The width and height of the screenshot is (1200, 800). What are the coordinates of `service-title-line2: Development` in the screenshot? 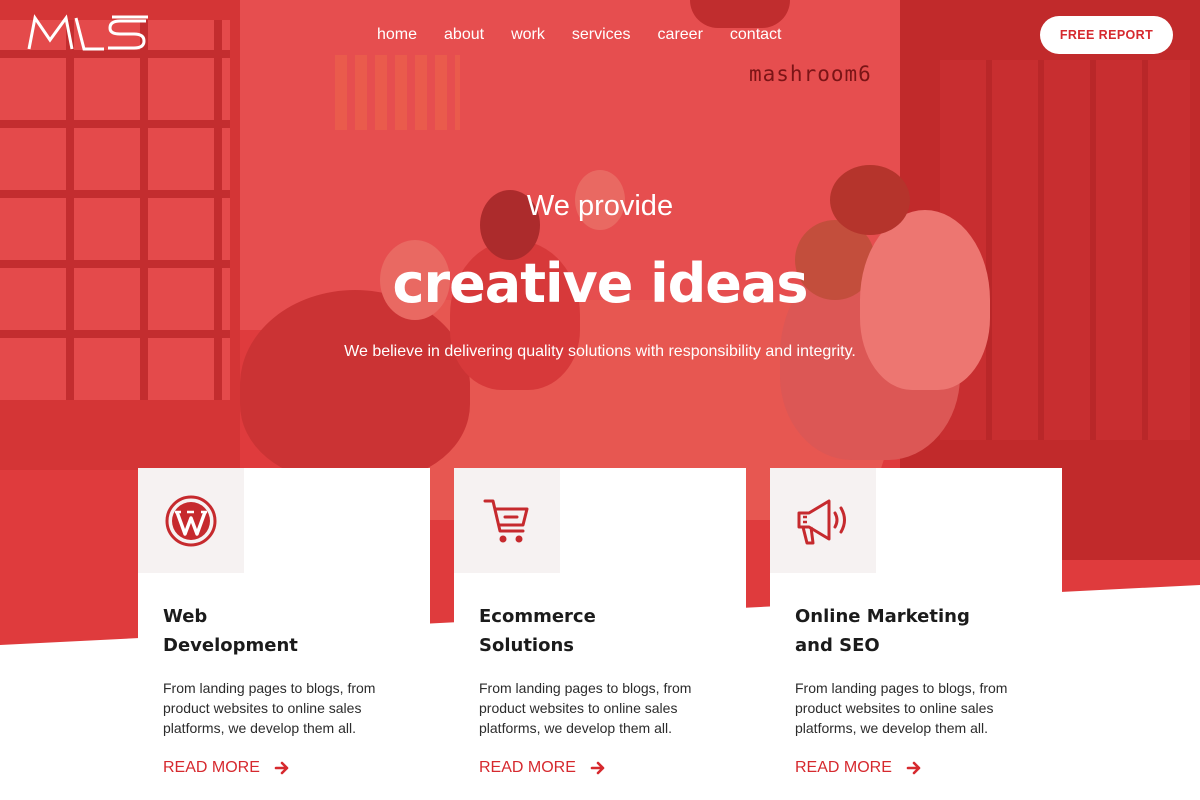 It's located at (230, 645).